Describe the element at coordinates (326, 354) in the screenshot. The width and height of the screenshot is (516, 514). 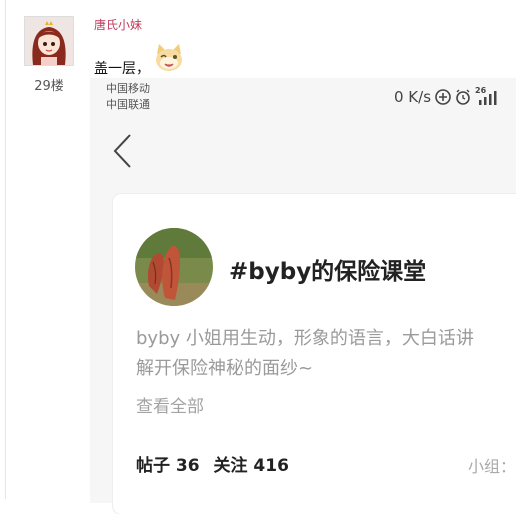
I see `topic-description: byby 小姐用生动，形象的语言，大白话讲 解开保险神秘的面纱~` at that location.